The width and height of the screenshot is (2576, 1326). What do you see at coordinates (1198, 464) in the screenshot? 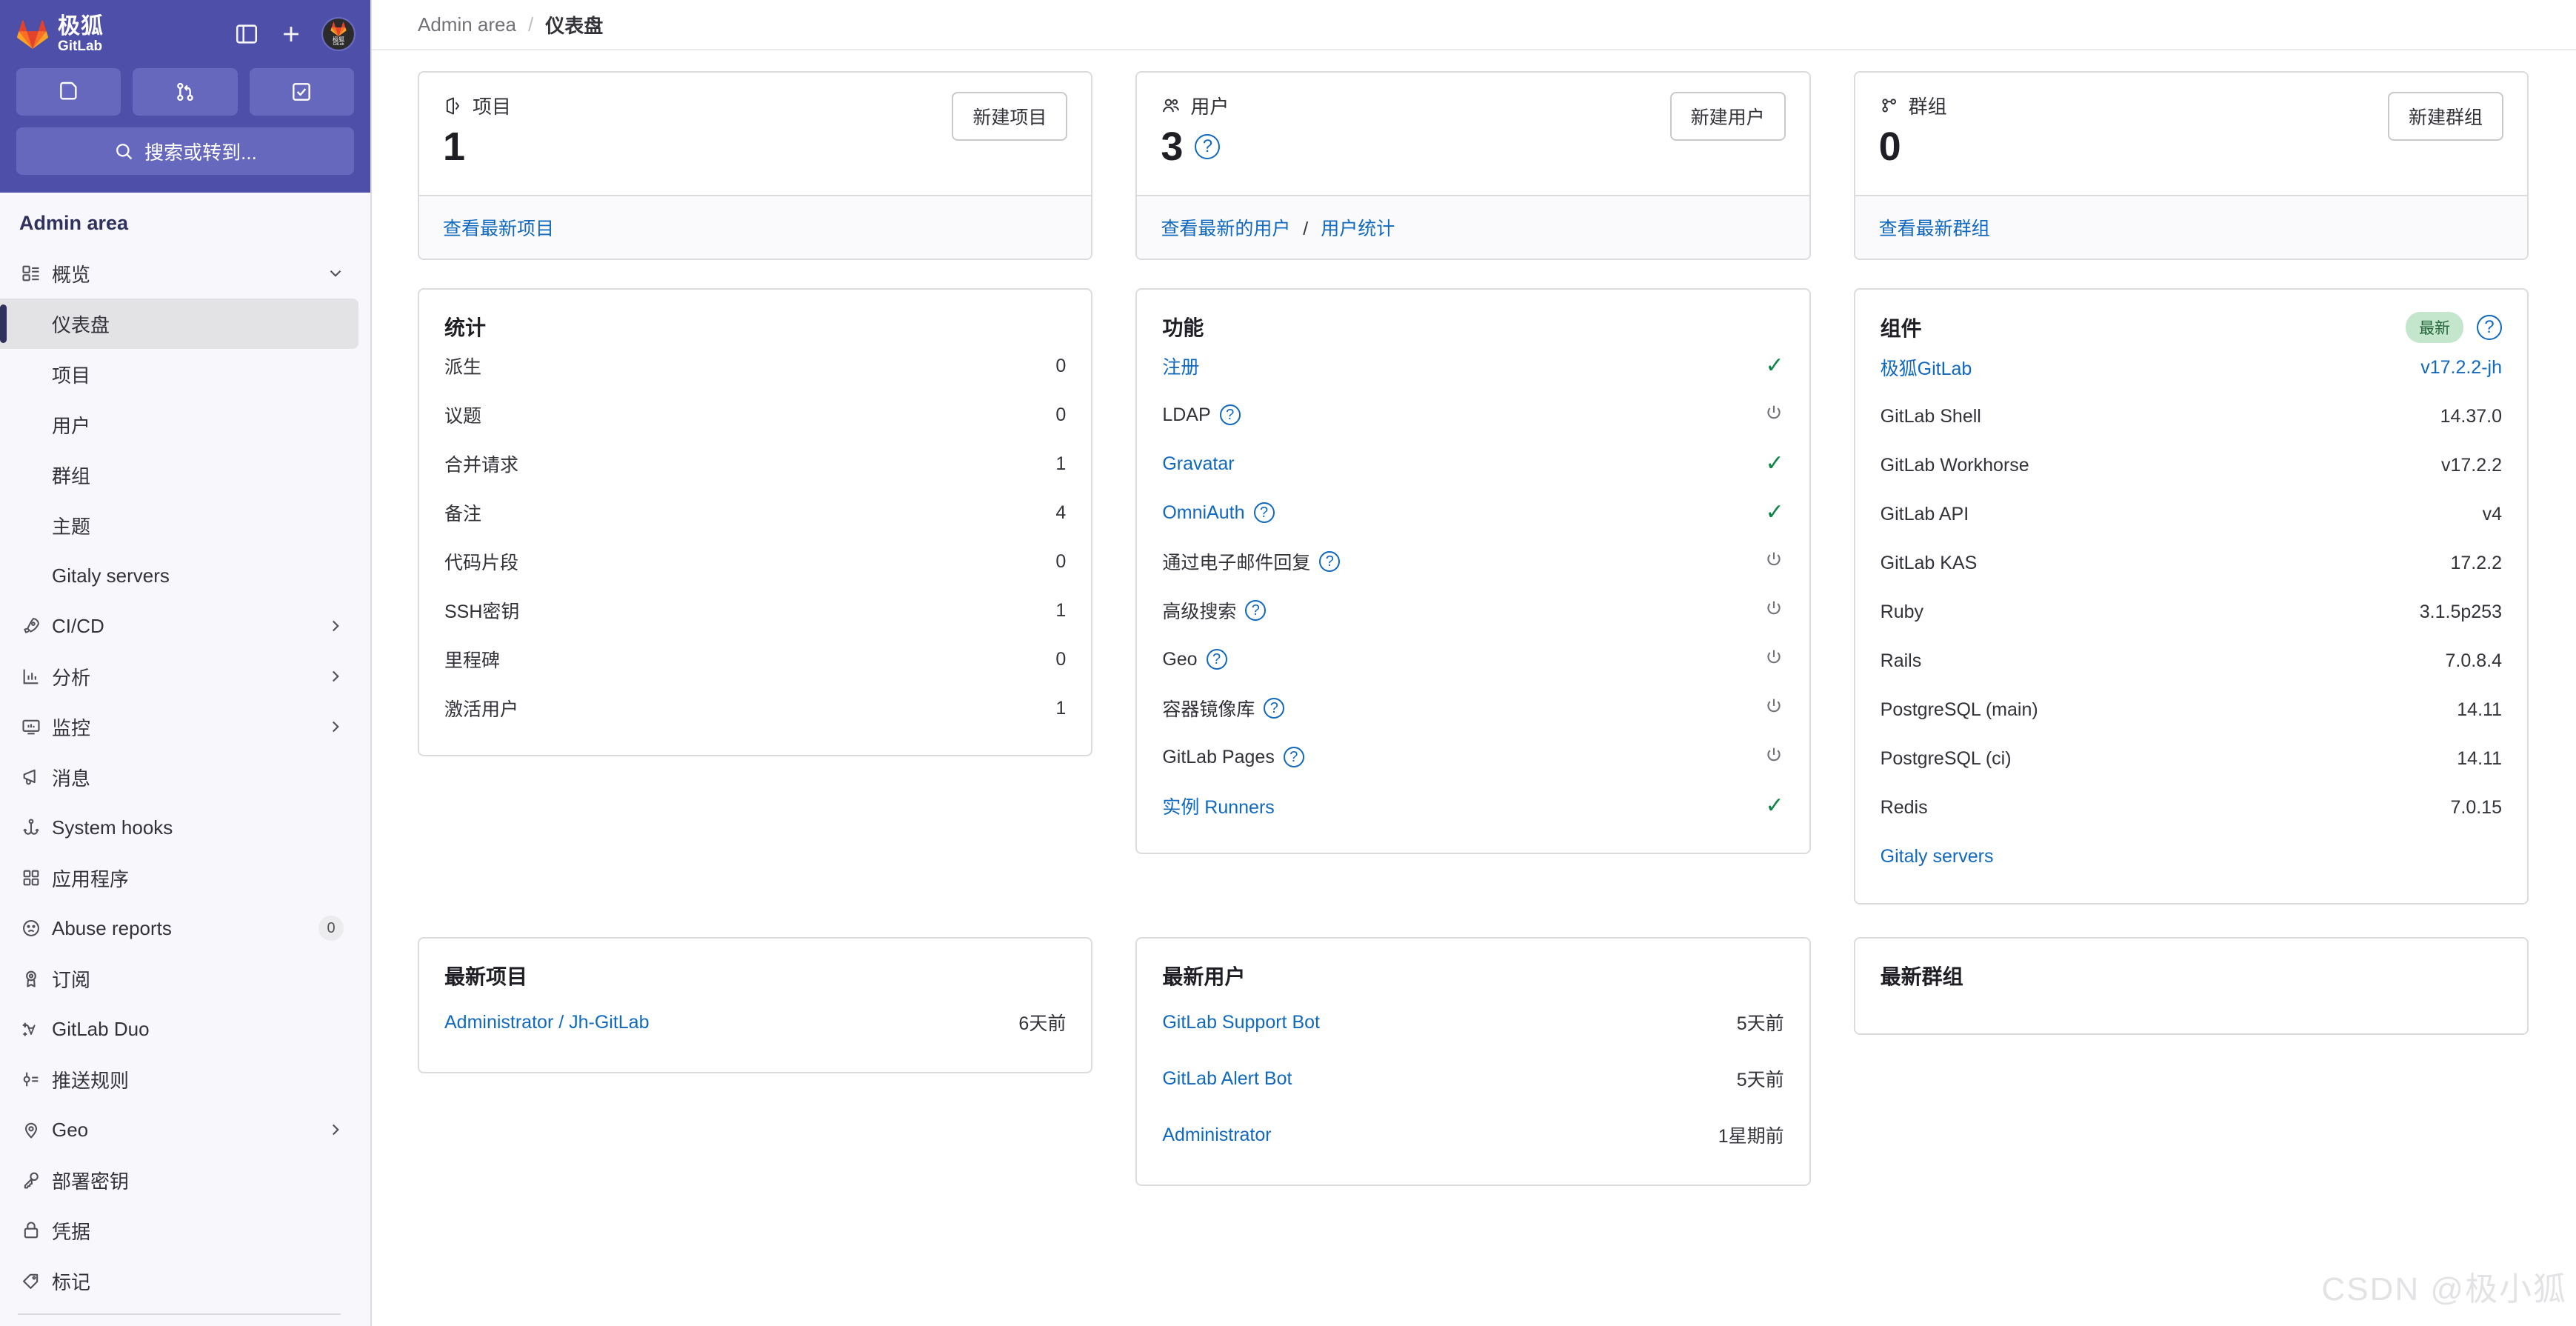
I see `feature-label: Gravatar` at bounding box center [1198, 464].